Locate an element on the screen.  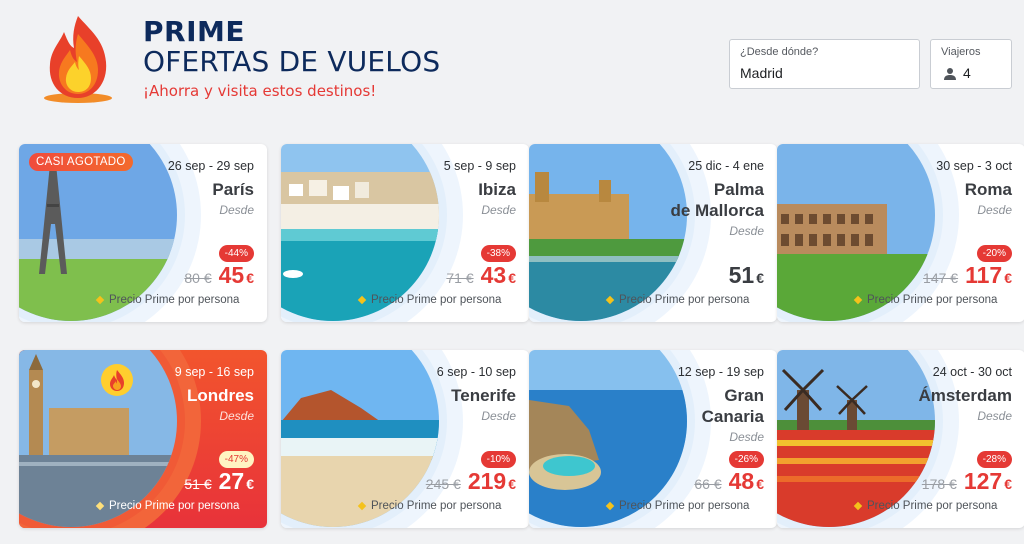
price-row: 66 € 48 € is located at coordinates (729, 481).